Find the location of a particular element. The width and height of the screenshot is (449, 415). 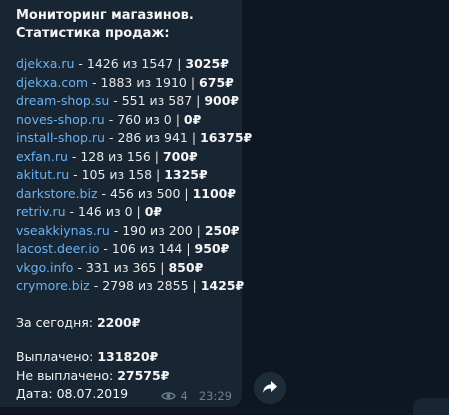

shop-amount: 900₽ is located at coordinates (222, 100).